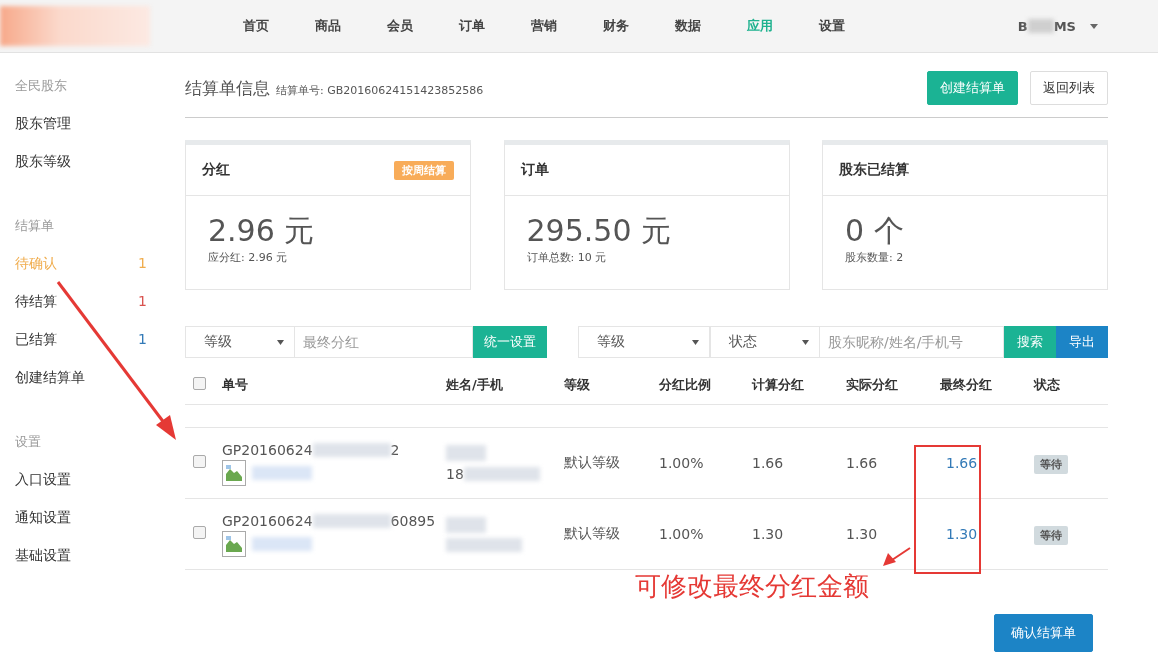  What do you see at coordinates (688, 26) in the screenshot?
I see `nav-tab: 数据` at bounding box center [688, 26].